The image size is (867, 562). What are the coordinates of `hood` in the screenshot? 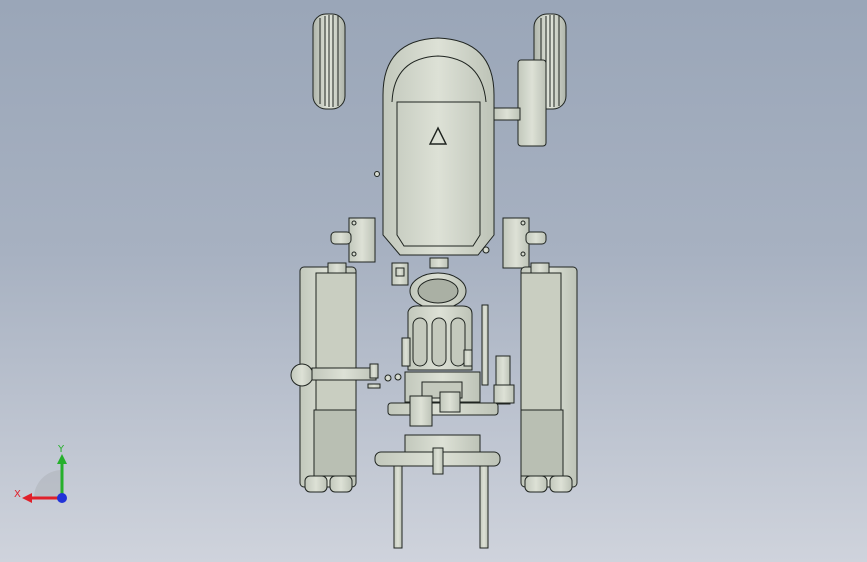 It's located at (434, 146).